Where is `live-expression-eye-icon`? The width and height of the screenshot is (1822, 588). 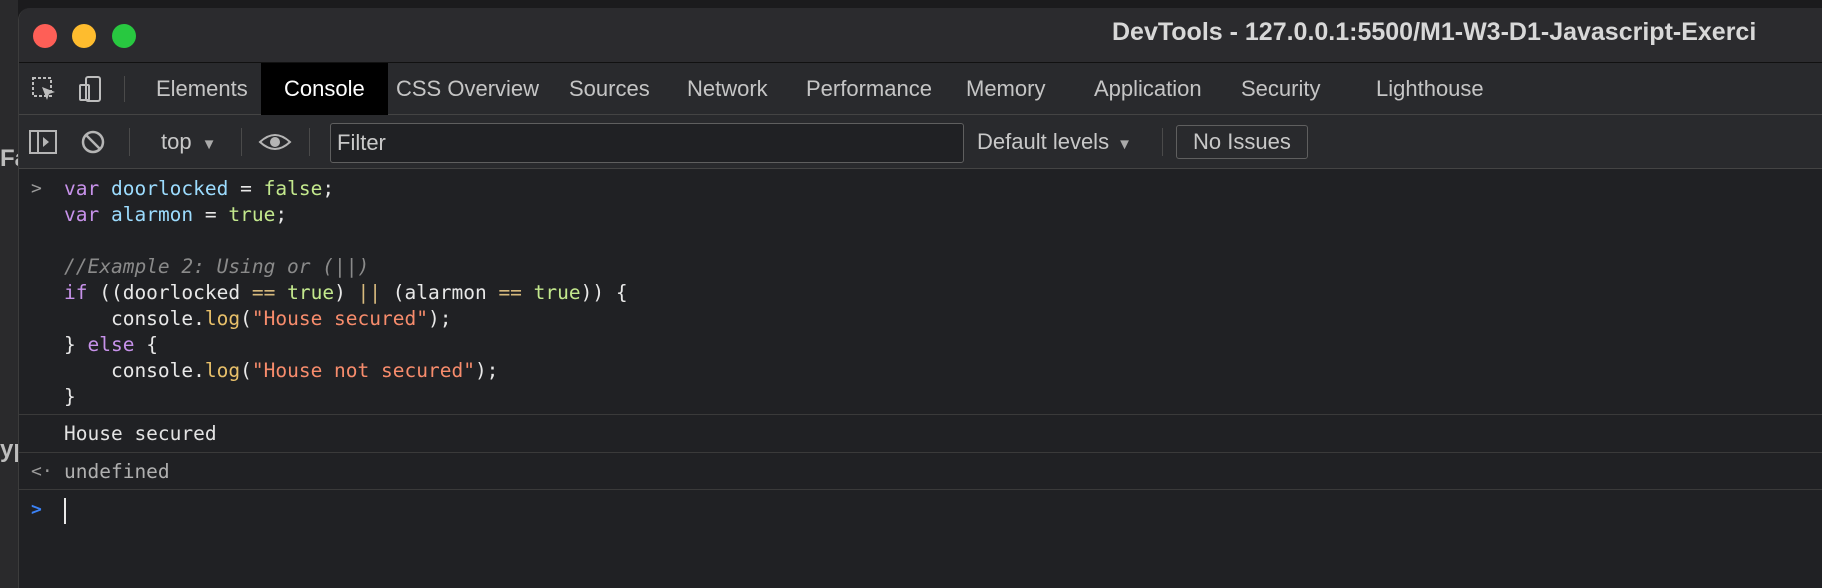
live-expression-eye-icon is located at coordinates (275, 142).